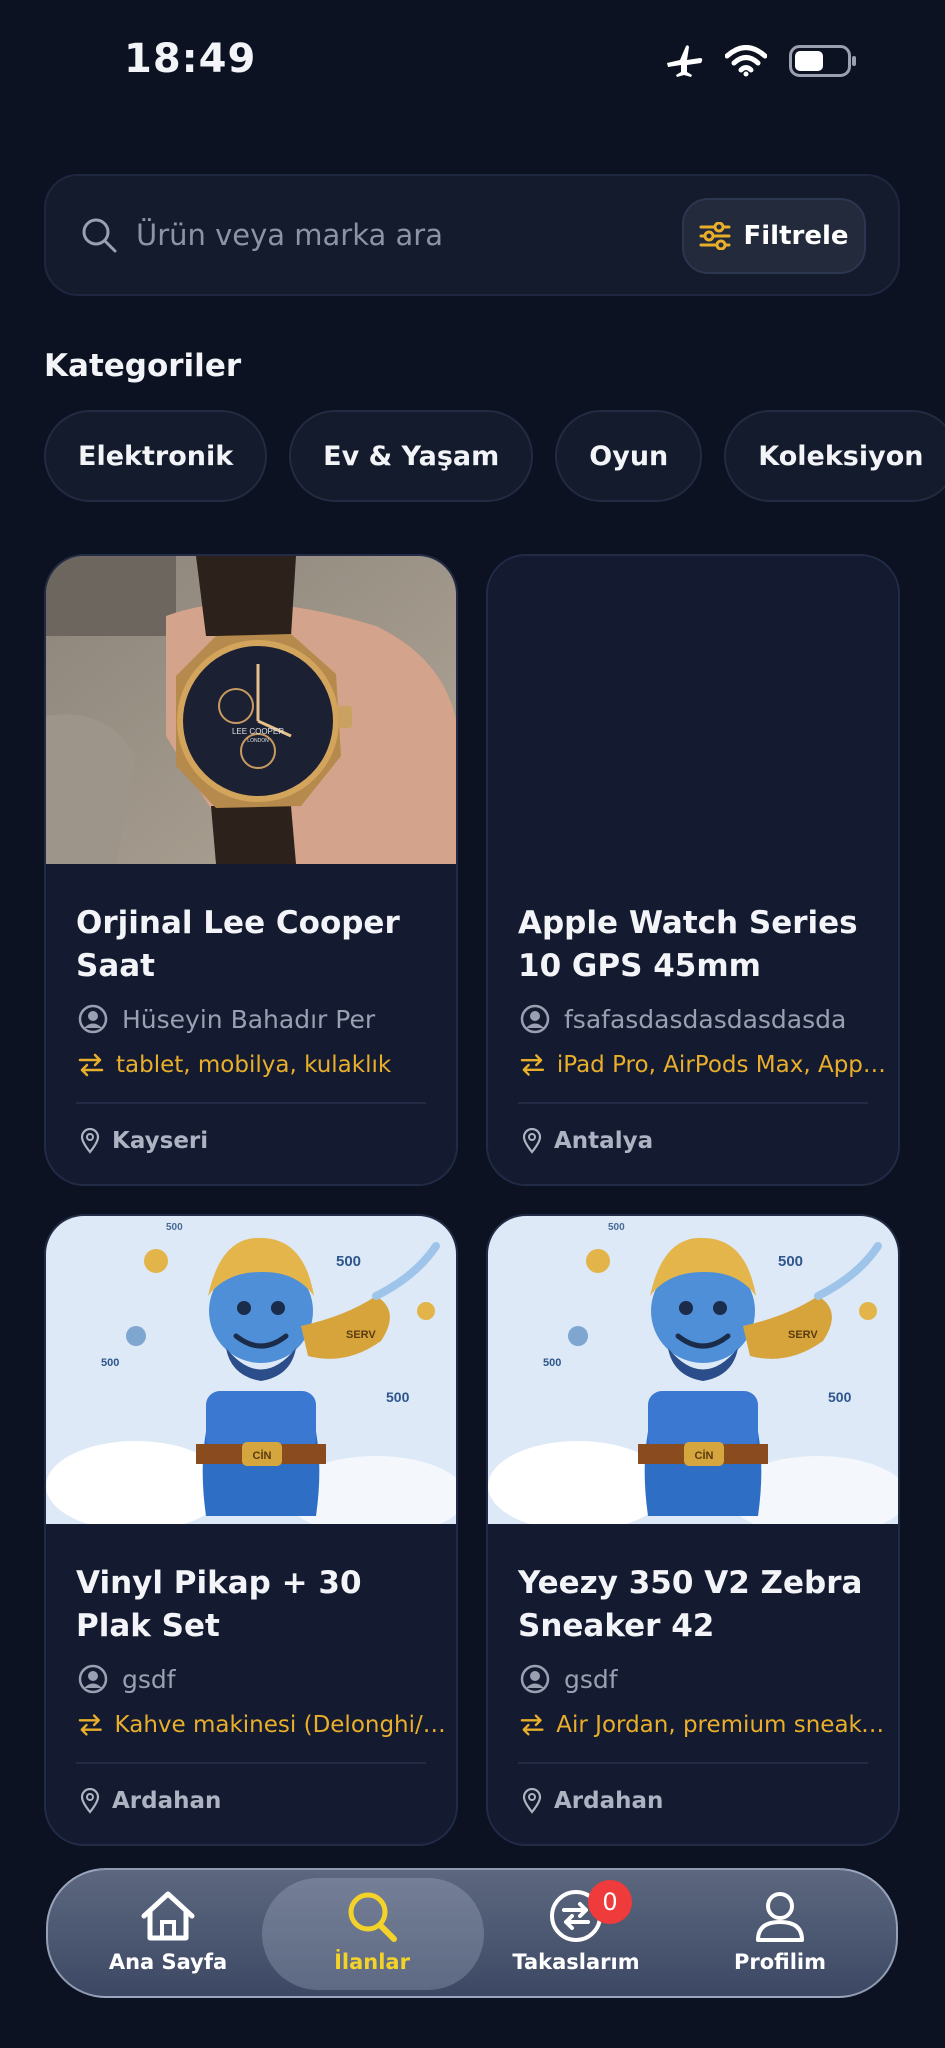 This screenshot has height=2048, width=945. I want to click on listing-location: Antalya, so click(587, 1141).